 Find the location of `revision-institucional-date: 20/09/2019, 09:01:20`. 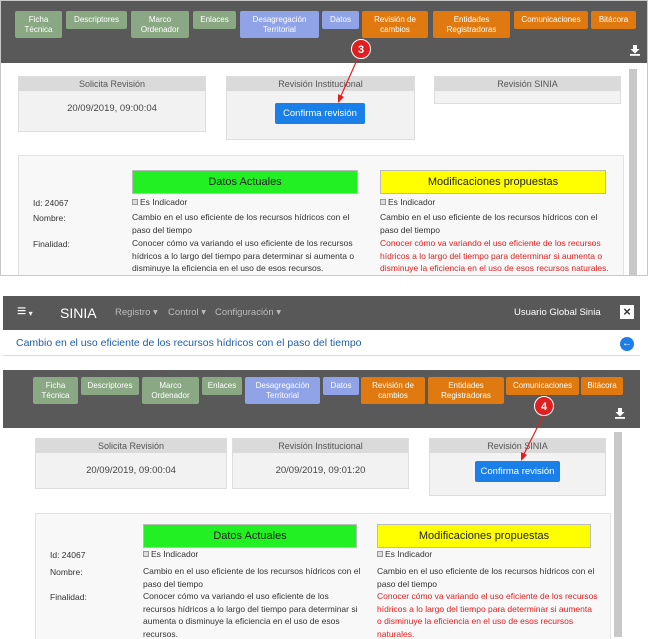

revision-institucional-date: 20/09/2019, 09:01:20 is located at coordinates (320, 470).